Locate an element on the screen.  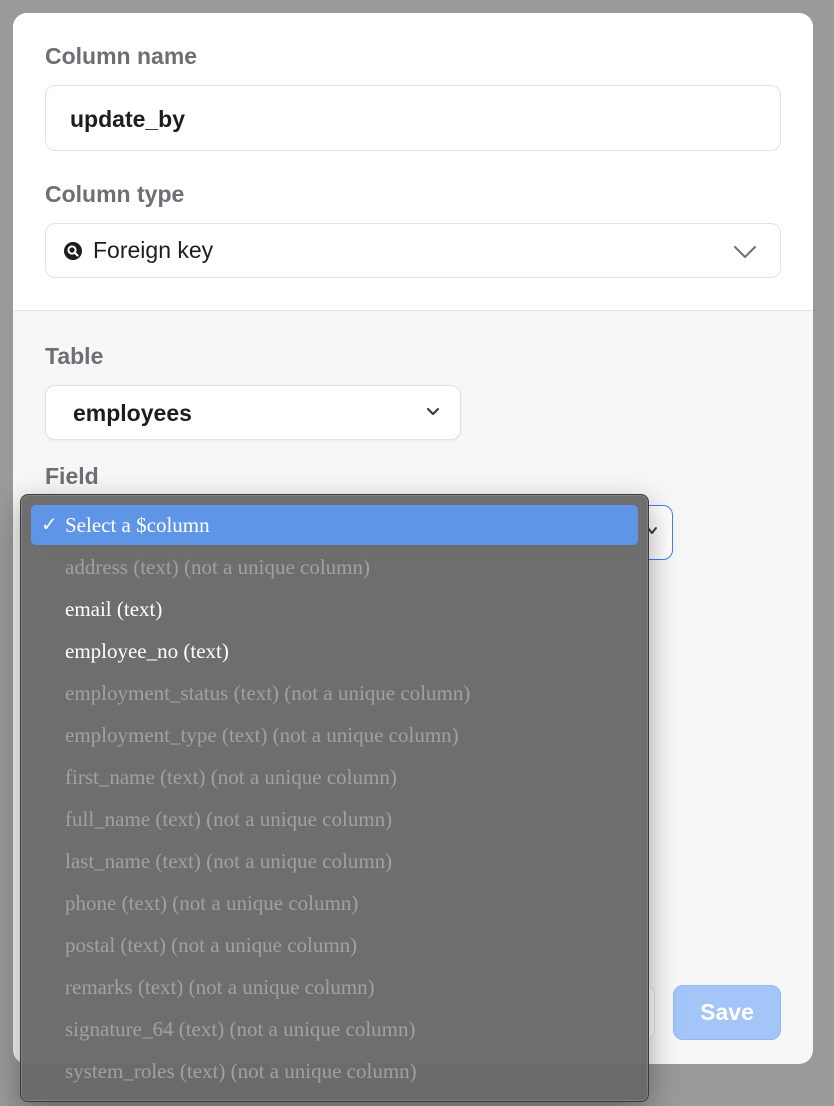
dropdown-option-label: address (text) (not a unique column) is located at coordinates (217, 567).